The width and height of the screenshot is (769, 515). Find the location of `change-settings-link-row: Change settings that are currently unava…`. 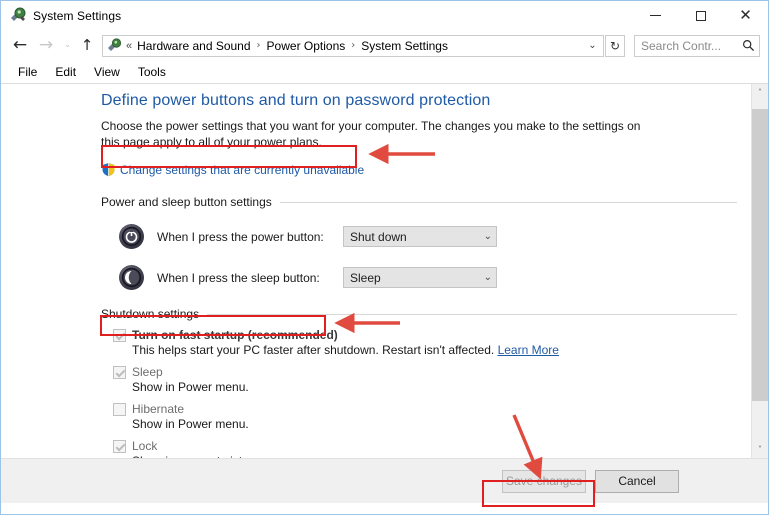

change-settings-link-row: Change settings that are currently unava… is located at coordinates (232, 169).